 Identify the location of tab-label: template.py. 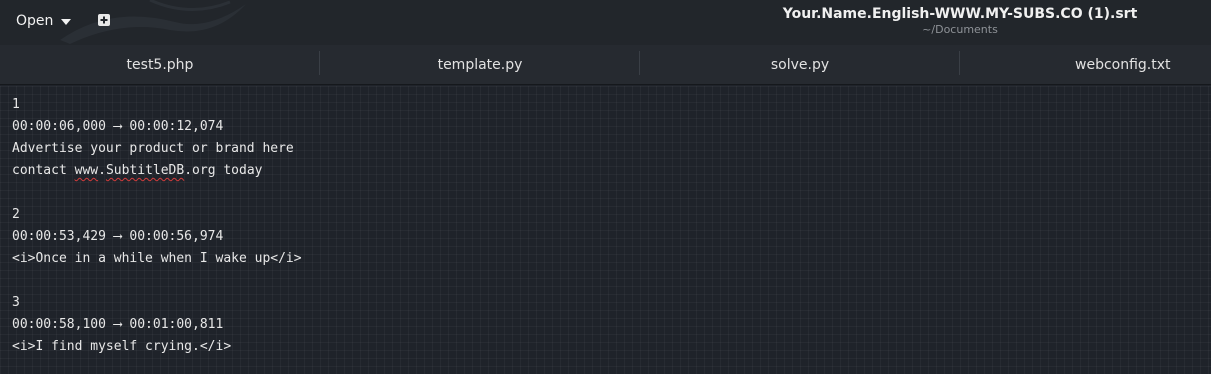
(480, 65).